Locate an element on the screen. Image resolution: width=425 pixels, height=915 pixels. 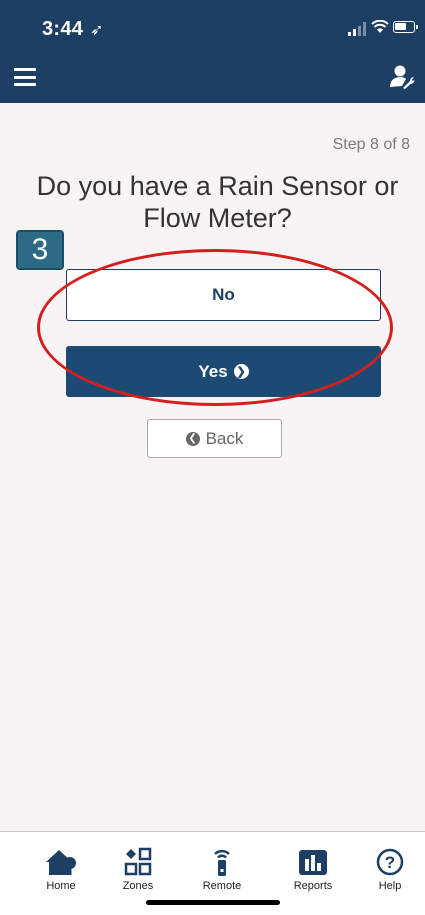
yes-button: Yes ❯ is located at coordinates (223, 371).